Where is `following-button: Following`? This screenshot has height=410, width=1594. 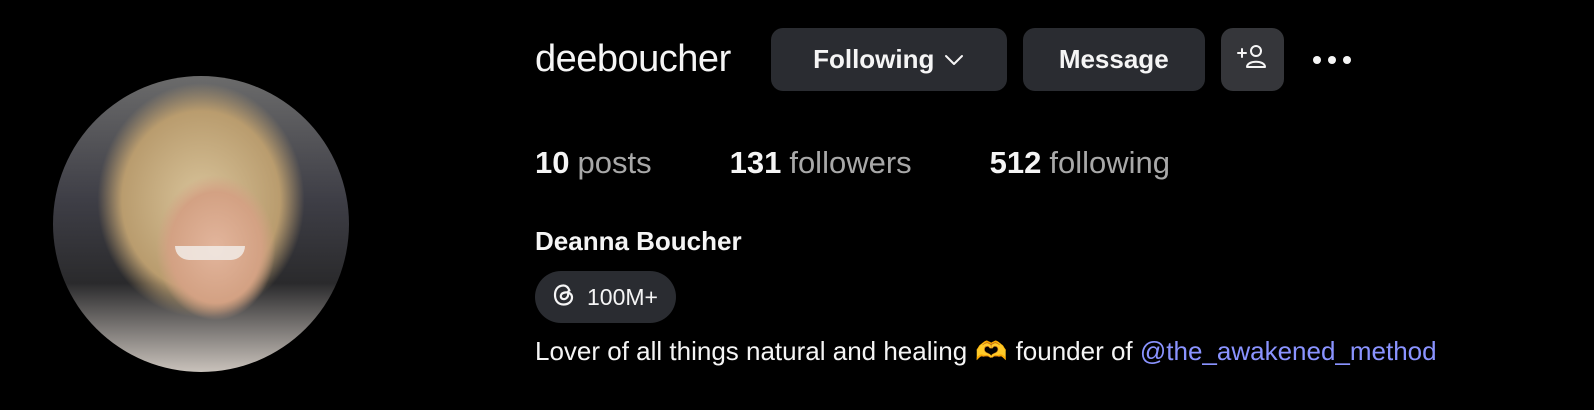 following-button: Following is located at coordinates (888, 59).